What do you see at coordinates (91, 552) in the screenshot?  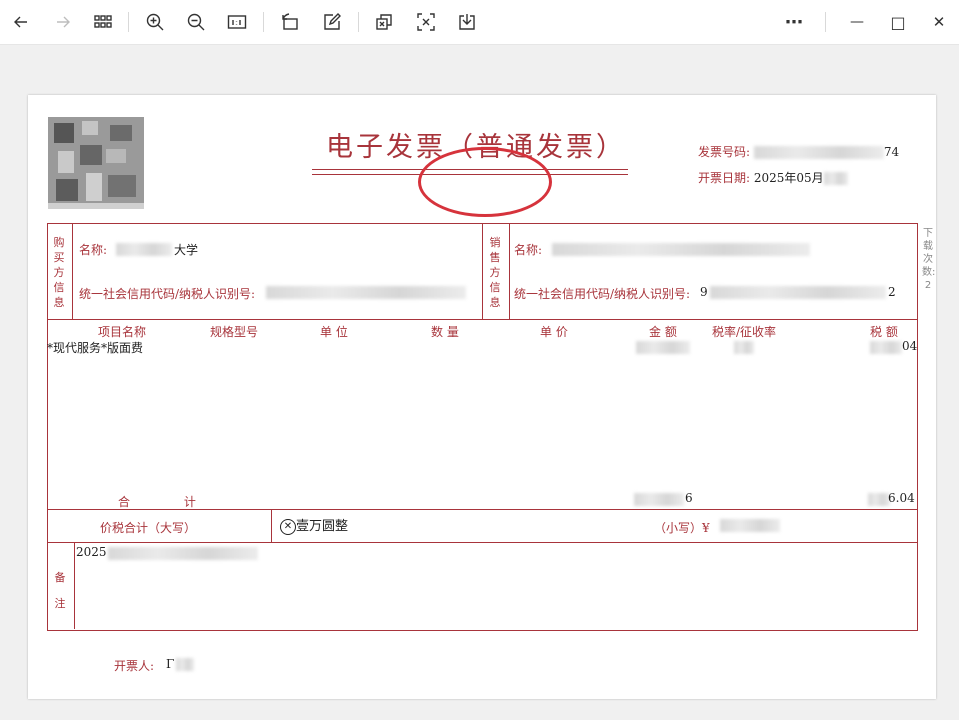 I see `remark-value: 2025` at bounding box center [91, 552].